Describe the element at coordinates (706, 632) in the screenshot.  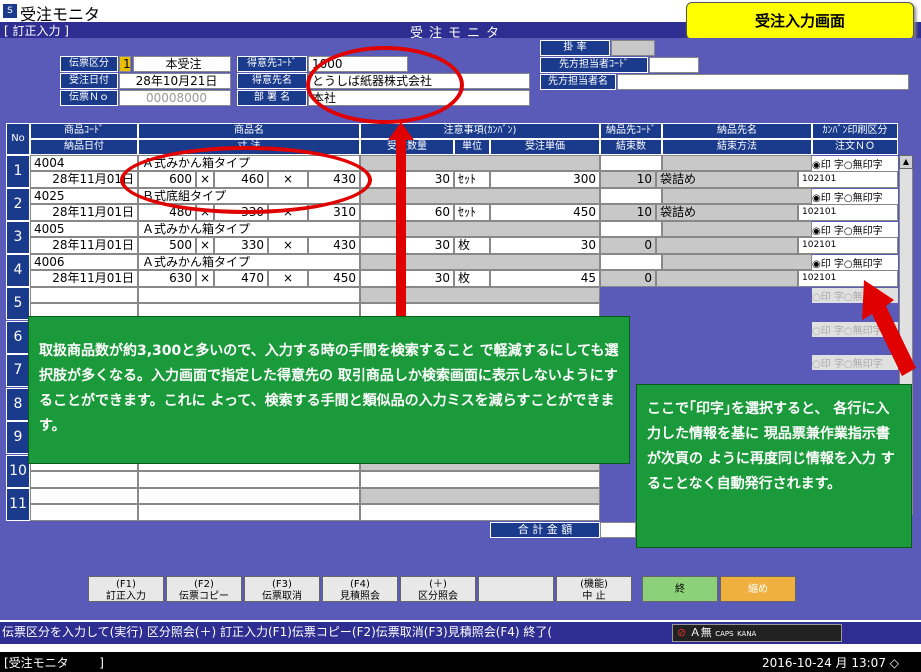
I see `ime-mode: 無` at that location.